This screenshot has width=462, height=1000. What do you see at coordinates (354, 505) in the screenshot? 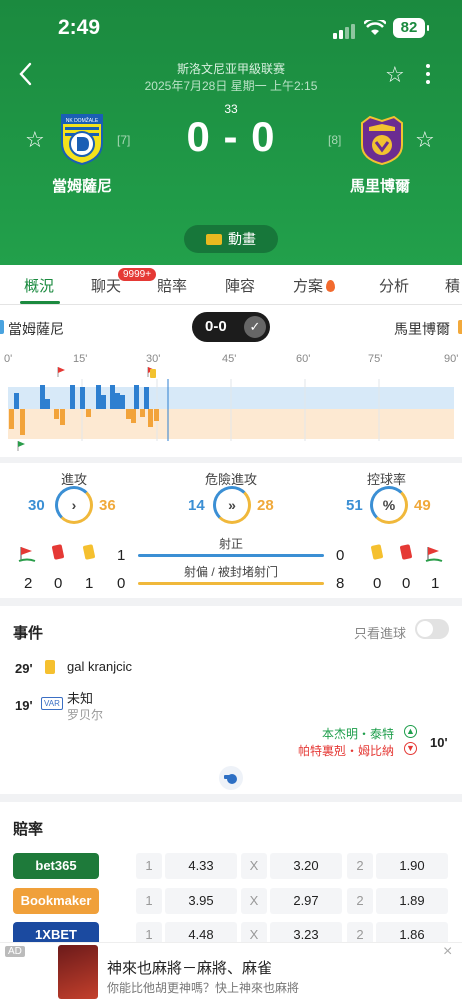
I see `stat-possession-home: 51` at bounding box center [354, 505].